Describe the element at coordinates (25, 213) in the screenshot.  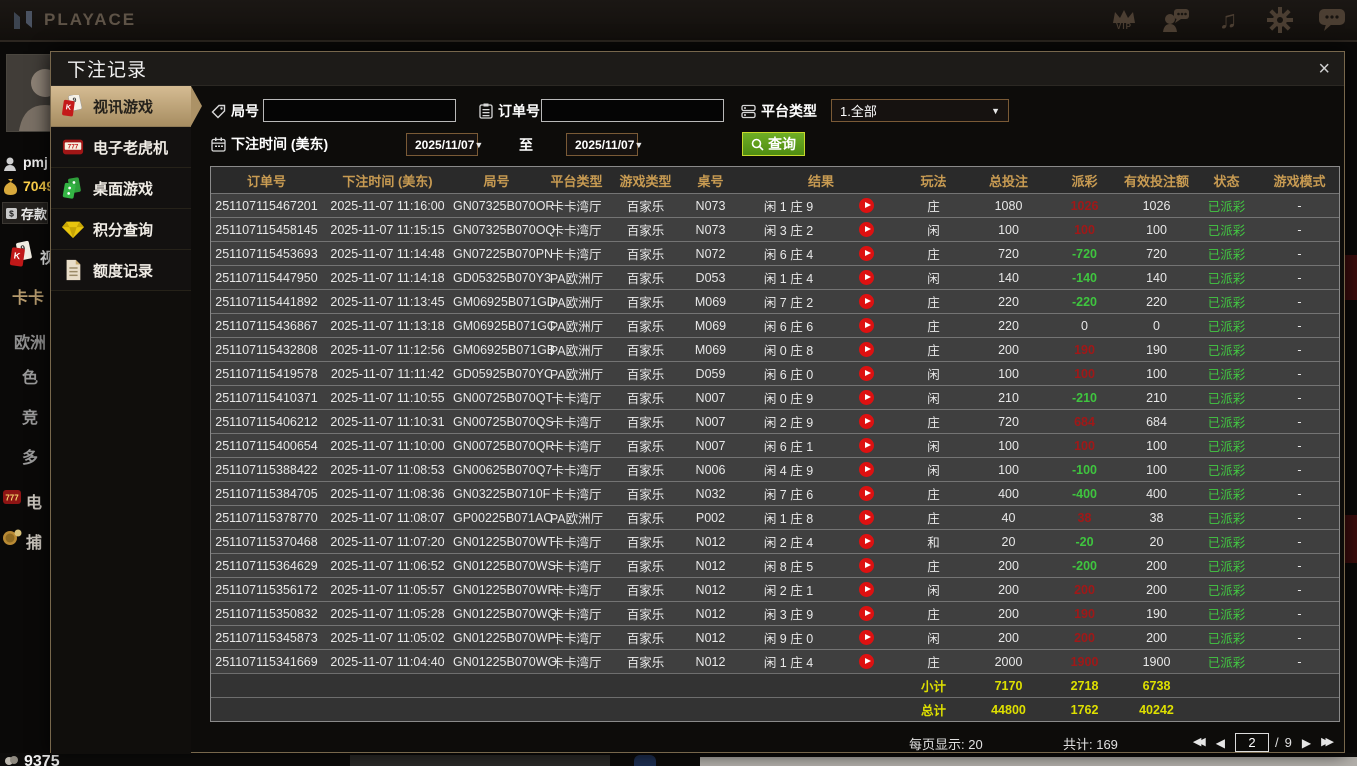
I see `deposit-button: $ 存款` at that location.